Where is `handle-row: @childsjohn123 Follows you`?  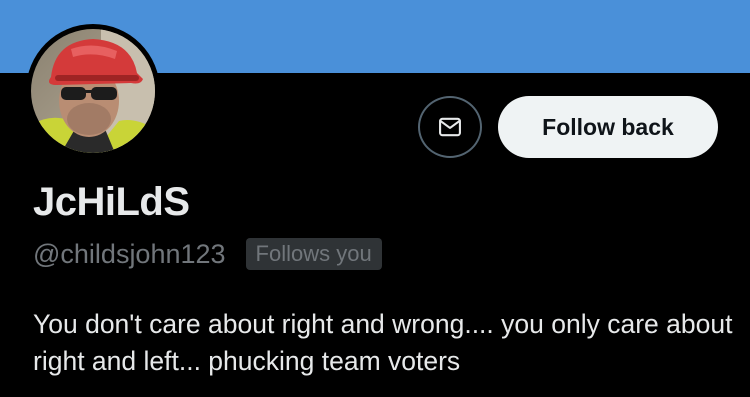 handle-row: @childsjohn123 Follows you is located at coordinates (207, 254).